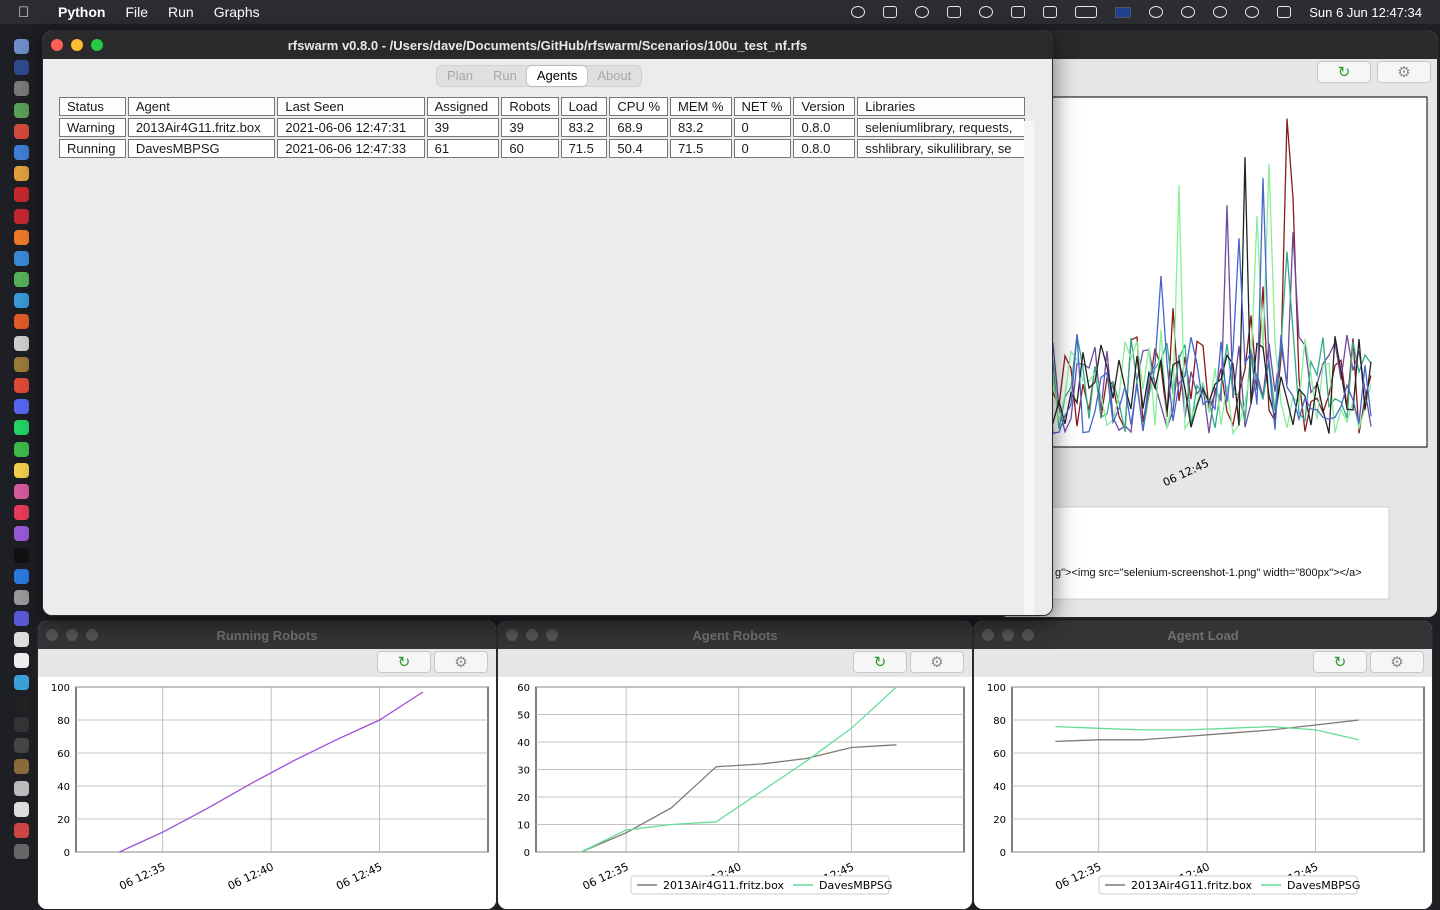 The height and width of the screenshot is (910, 1440). Describe the element at coordinates (463, 127) in the screenshot. I see `table-cell: 39` at that location.